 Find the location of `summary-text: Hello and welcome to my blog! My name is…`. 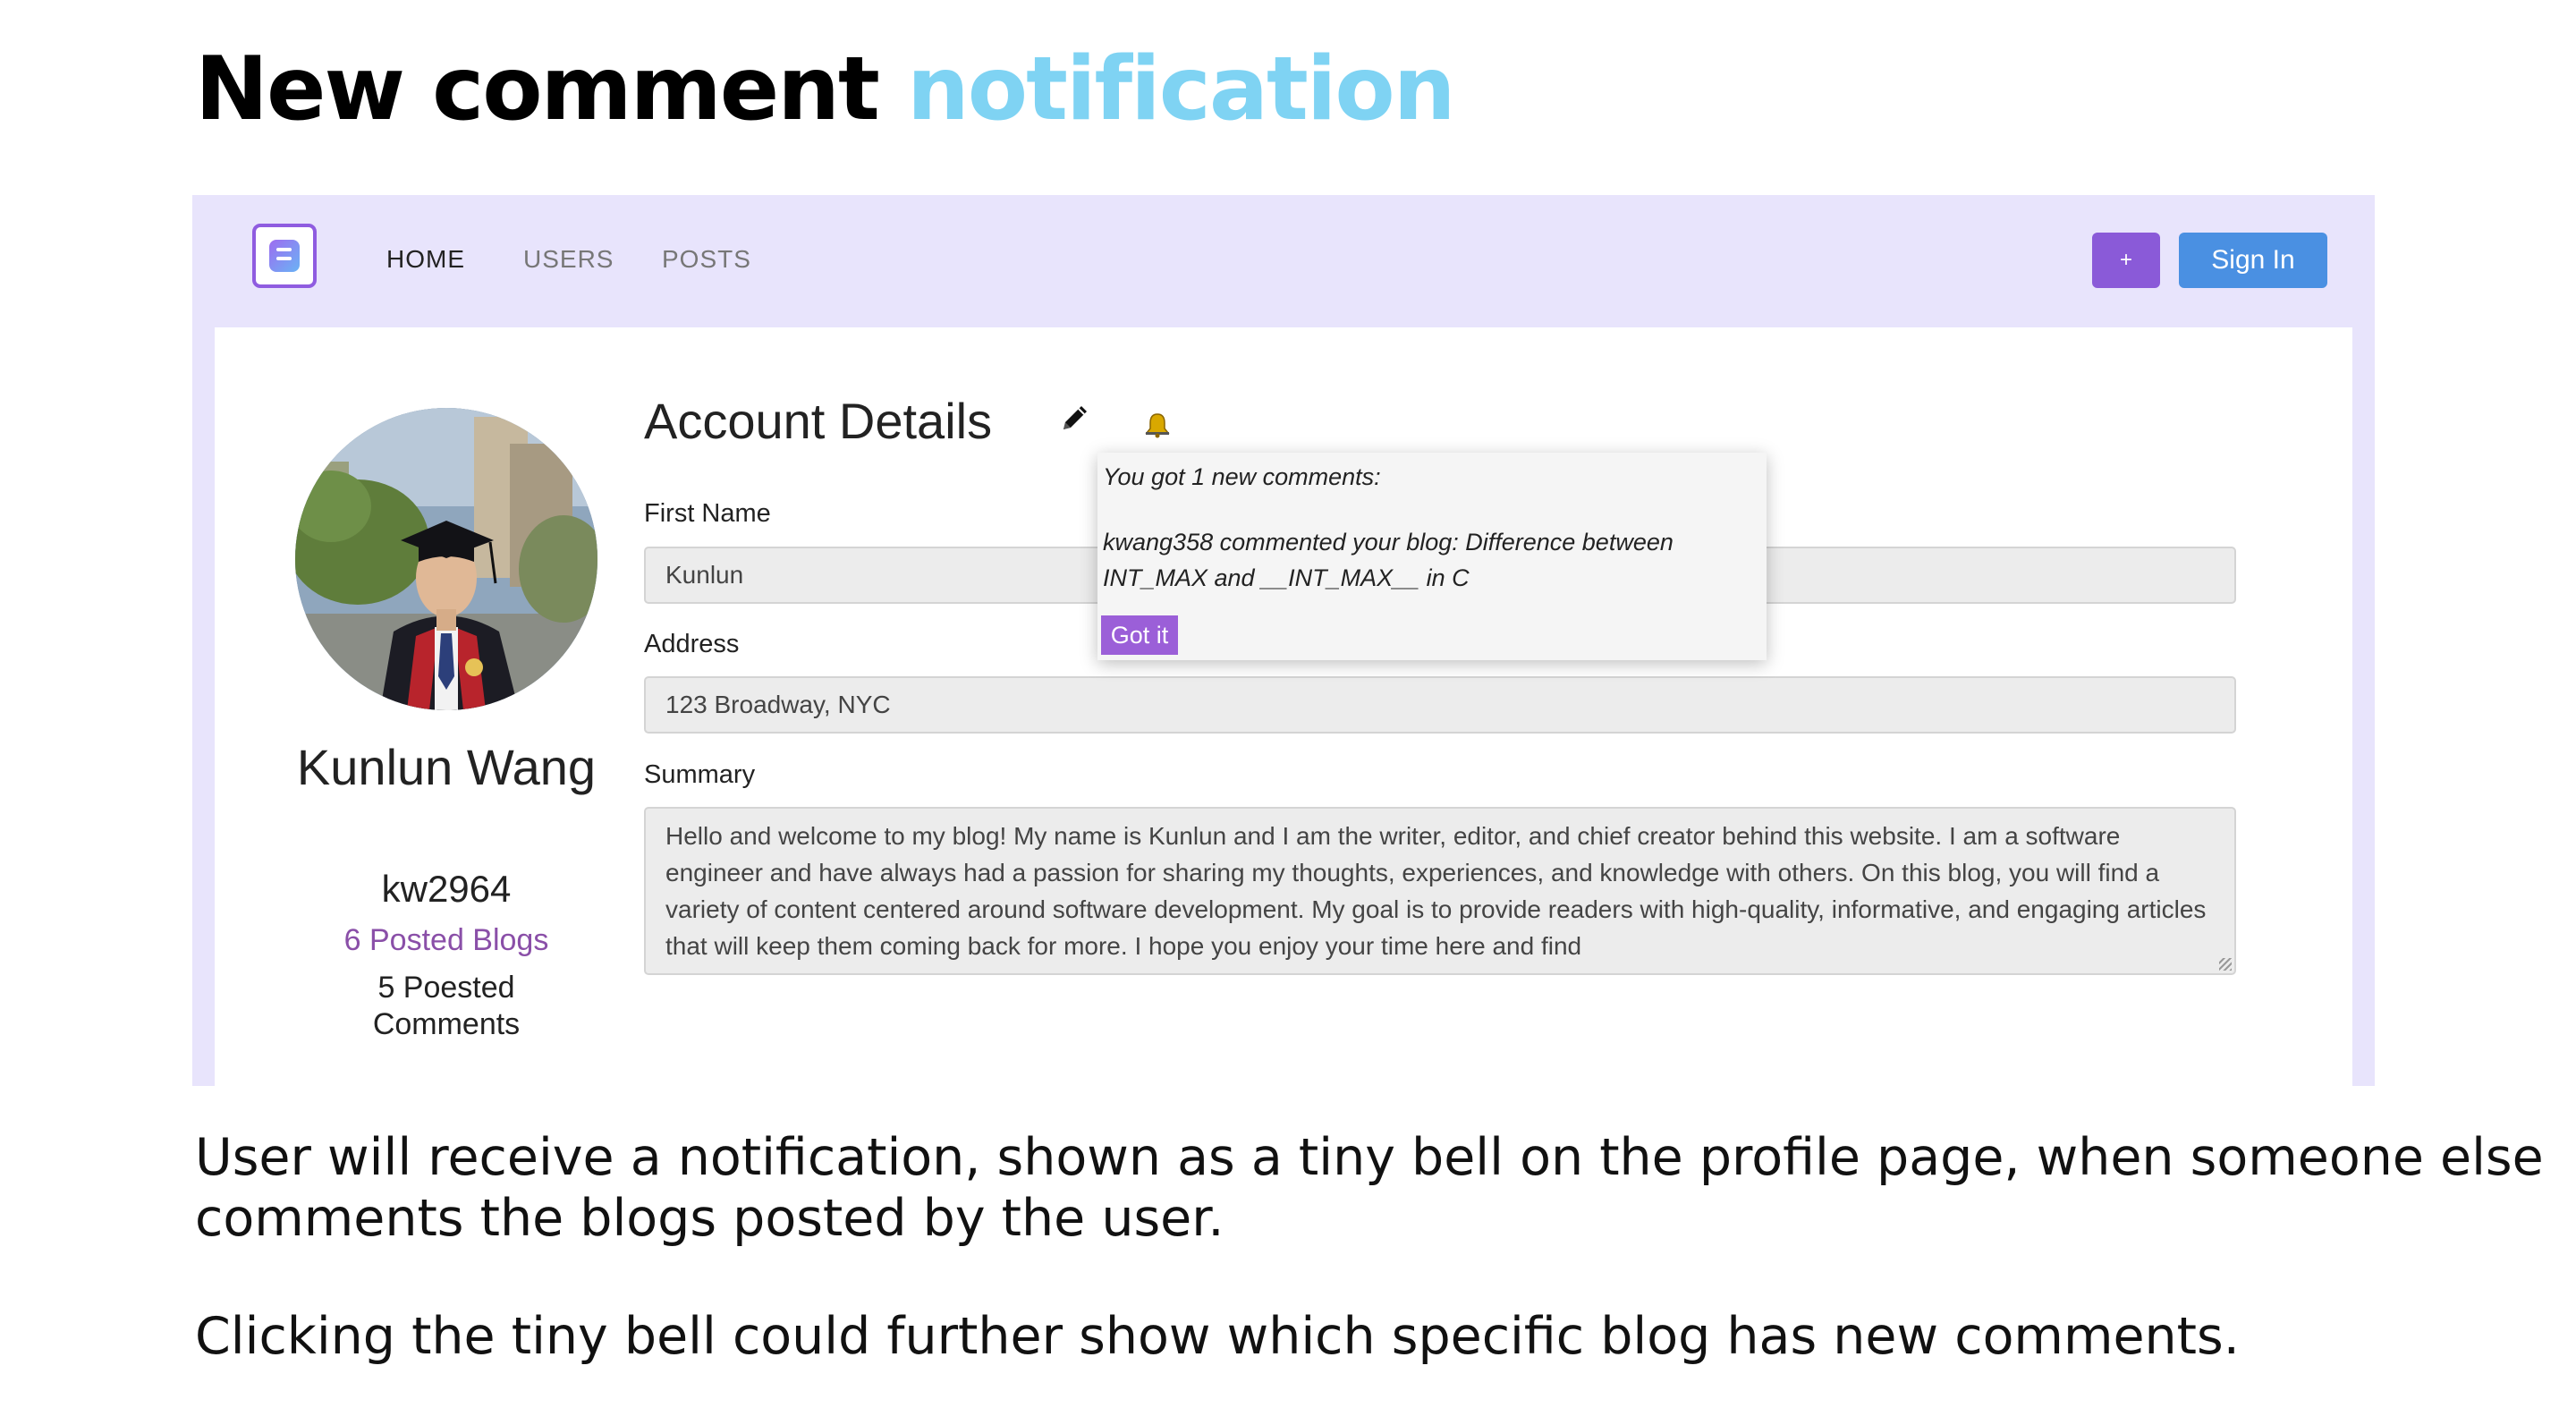

summary-text: Hello and welcome to my blog! My name is… is located at coordinates (1436, 891).